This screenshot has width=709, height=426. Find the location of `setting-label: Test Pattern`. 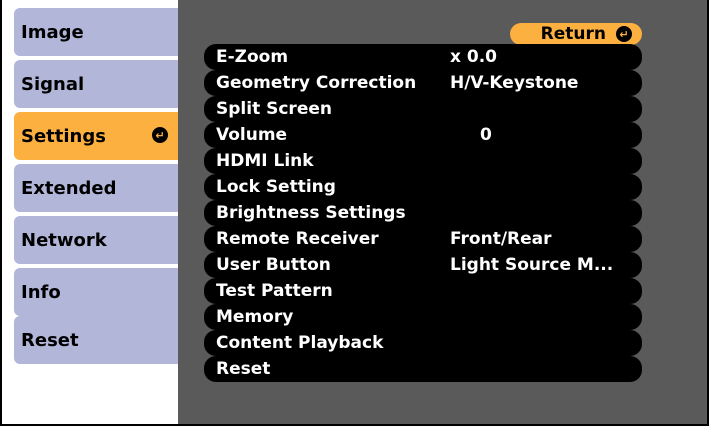

setting-label: Test Pattern is located at coordinates (274, 291).